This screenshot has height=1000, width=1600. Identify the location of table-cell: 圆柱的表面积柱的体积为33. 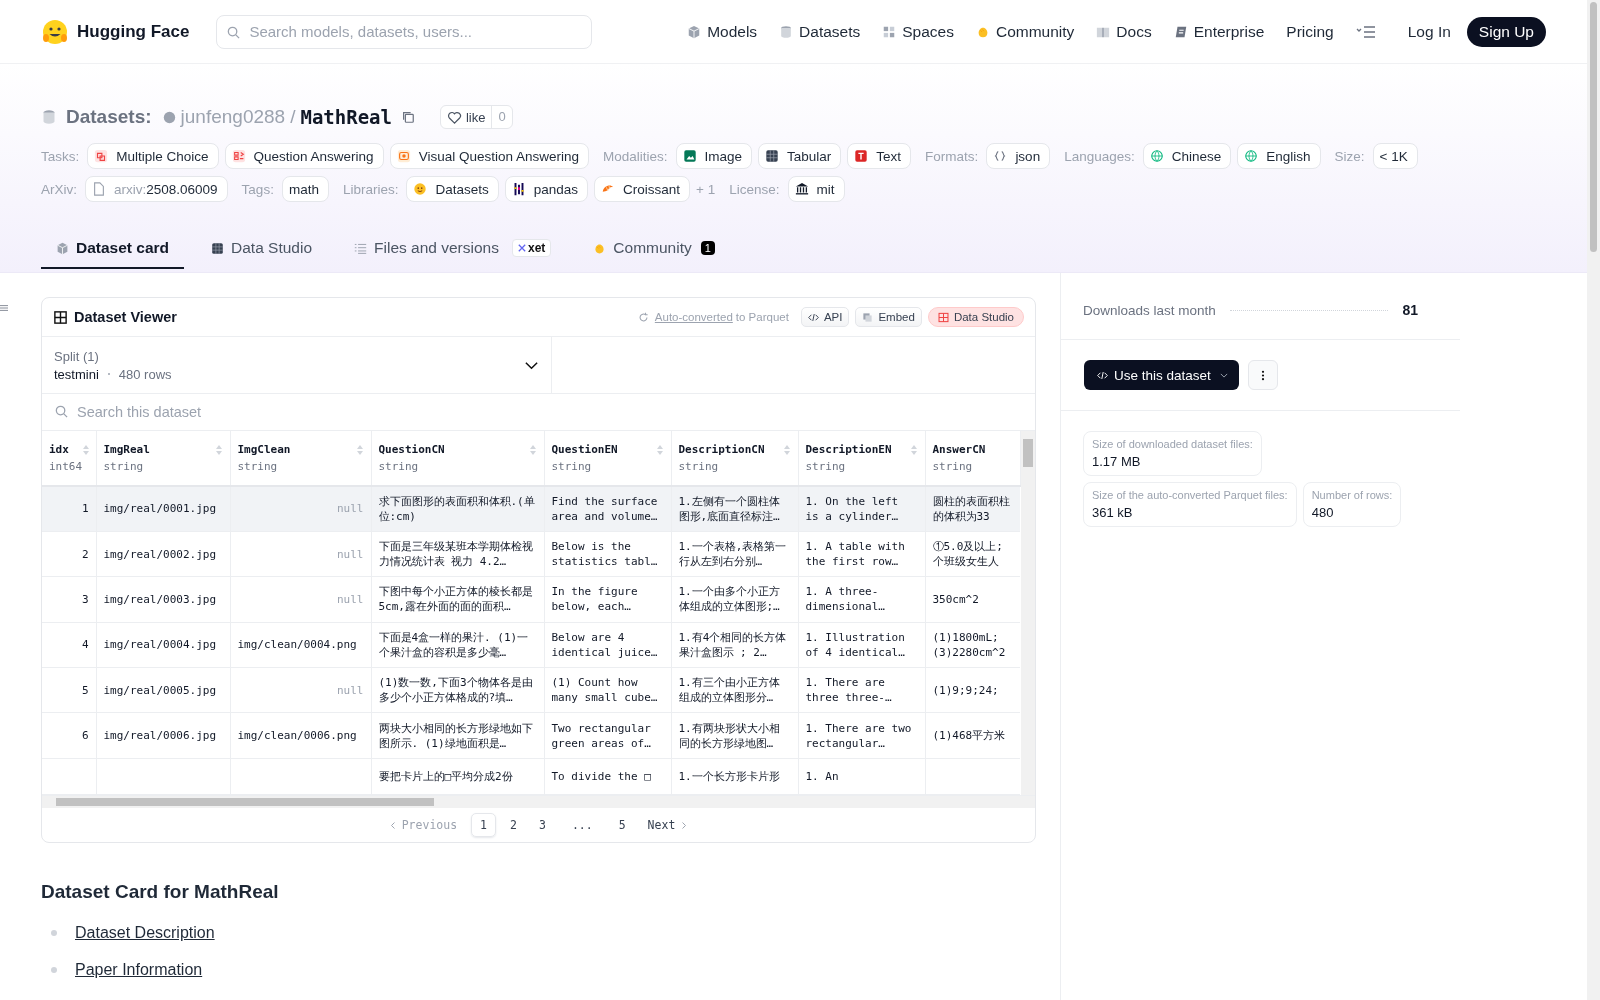
(971, 508).